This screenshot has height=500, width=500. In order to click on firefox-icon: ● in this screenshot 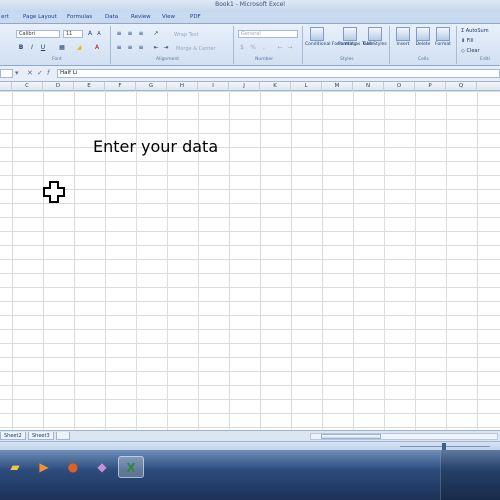, I will do `click(73, 467)`.